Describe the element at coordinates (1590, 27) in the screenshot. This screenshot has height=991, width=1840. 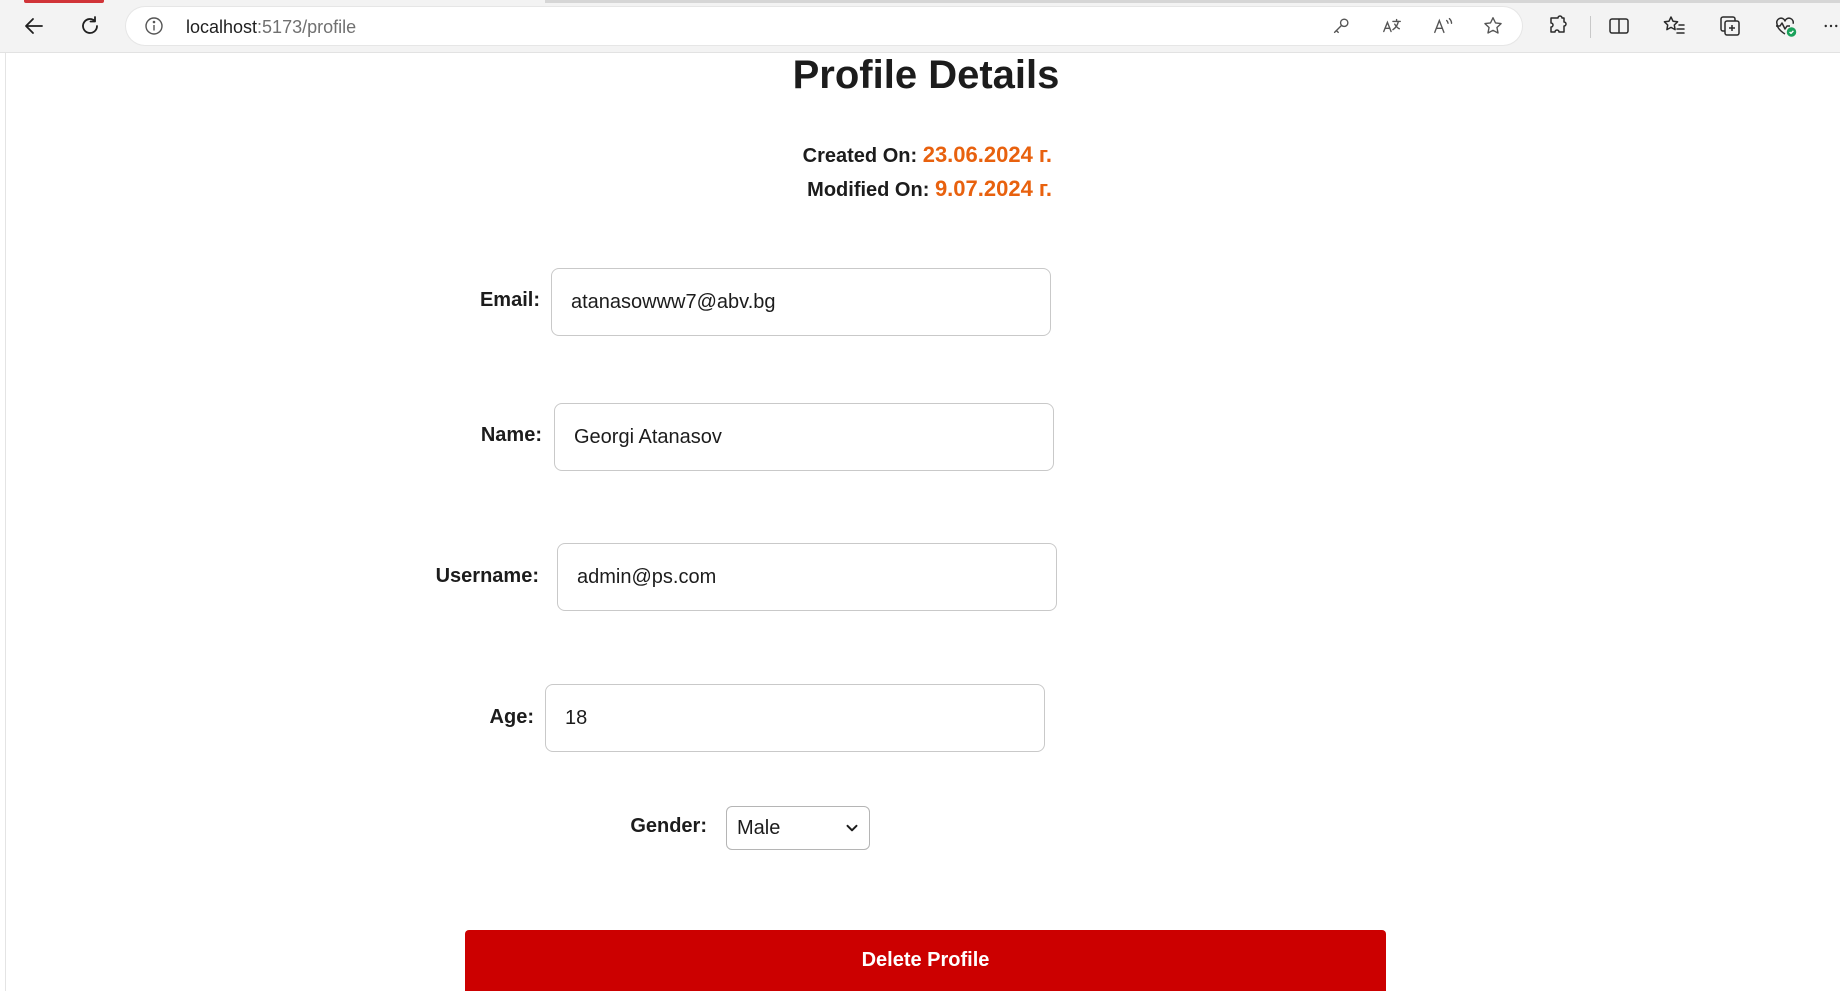
I see `toolbar-separator` at that location.